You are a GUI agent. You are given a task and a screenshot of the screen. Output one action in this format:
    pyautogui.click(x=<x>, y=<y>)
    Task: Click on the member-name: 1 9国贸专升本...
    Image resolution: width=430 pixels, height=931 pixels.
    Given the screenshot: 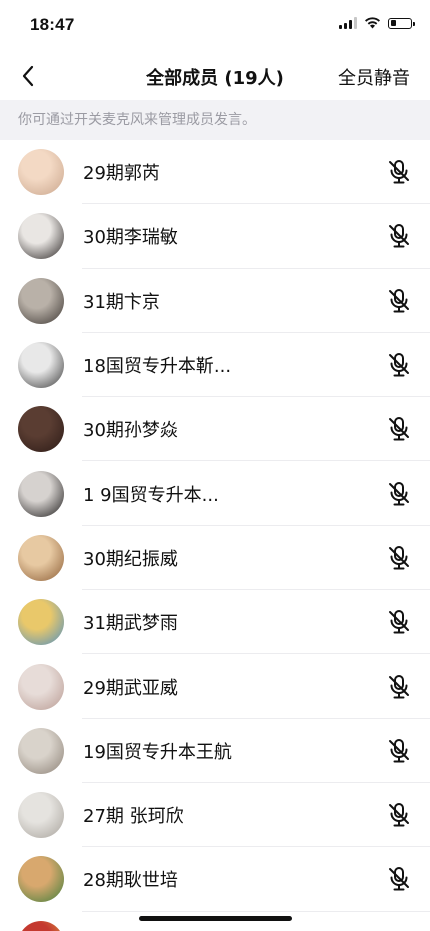 What is the action you would take?
    pyautogui.click(x=151, y=495)
    